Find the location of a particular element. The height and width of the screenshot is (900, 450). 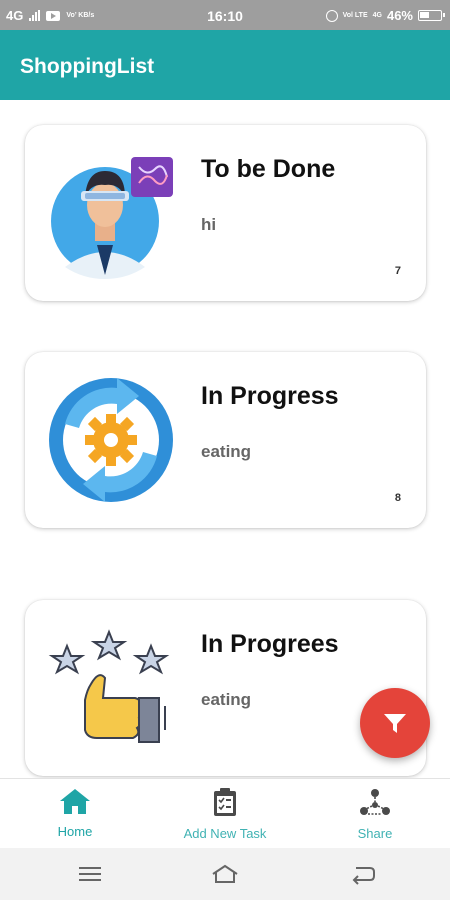

gear-cycle-icon is located at coordinates (111, 440).